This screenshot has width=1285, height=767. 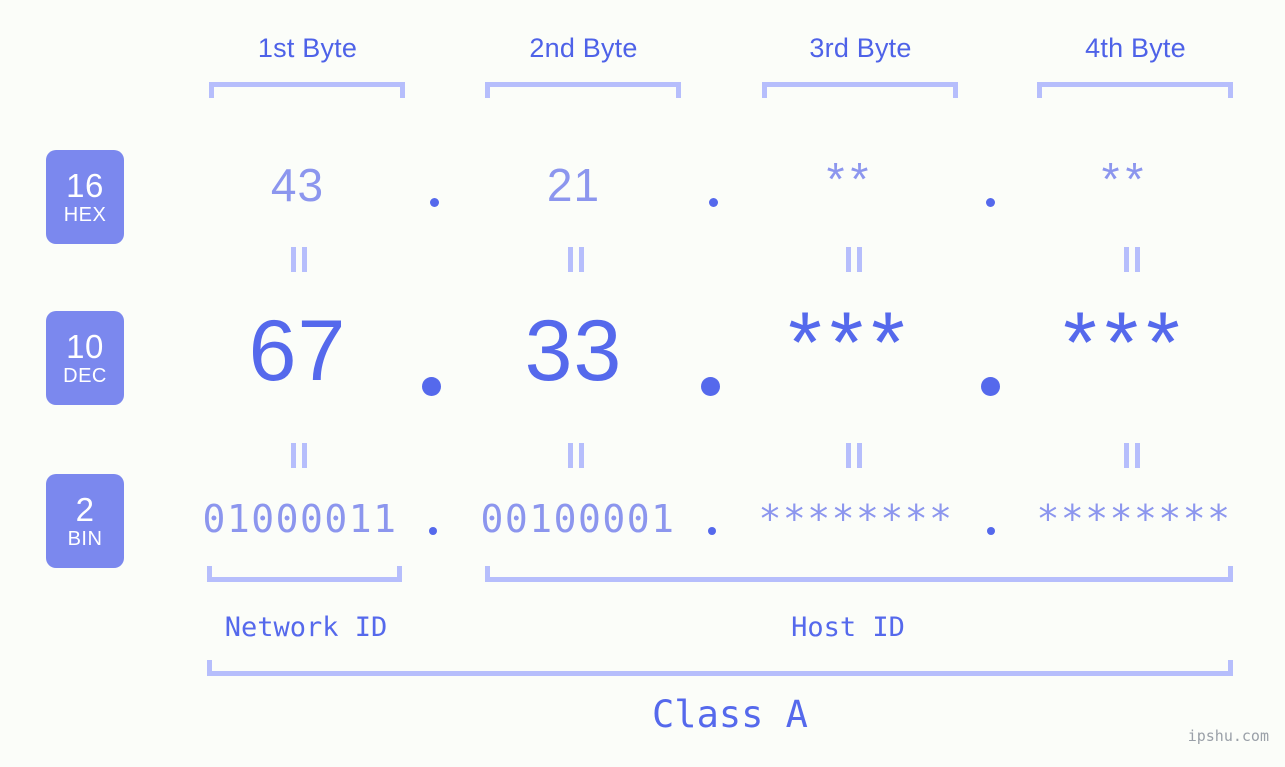 I want to click on dec-value-byte-3: ***, so click(x=850, y=343).